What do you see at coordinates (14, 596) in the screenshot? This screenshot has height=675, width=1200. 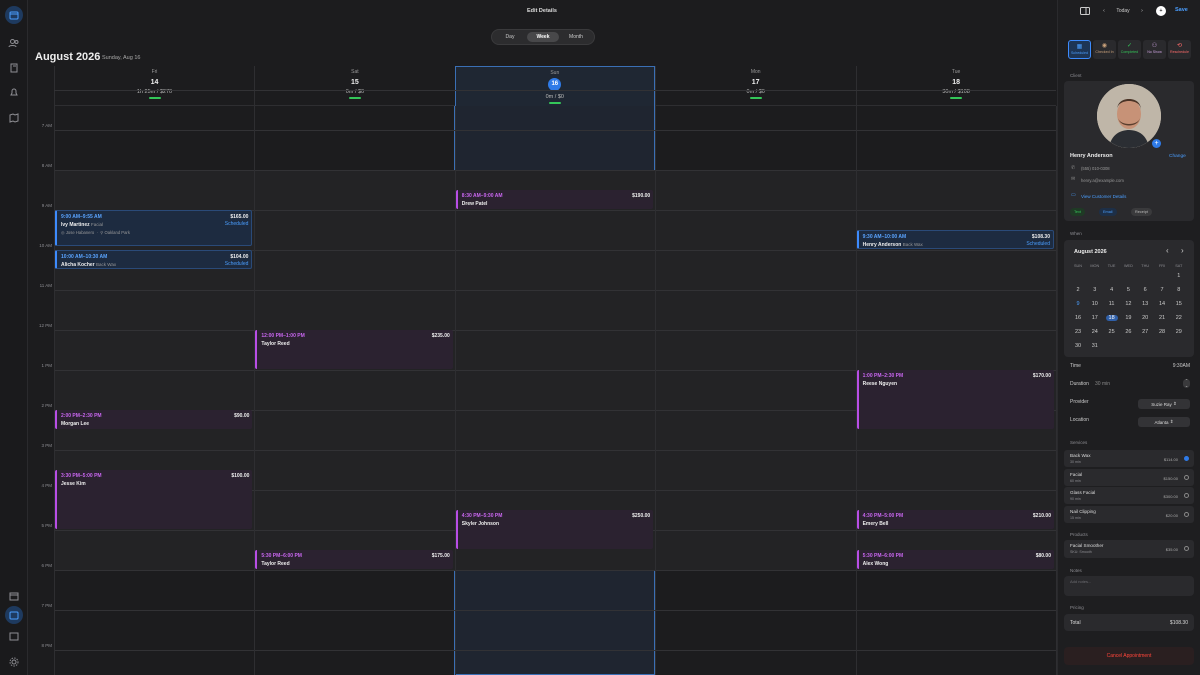 I see `calendar-alt-icon` at bounding box center [14, 596].